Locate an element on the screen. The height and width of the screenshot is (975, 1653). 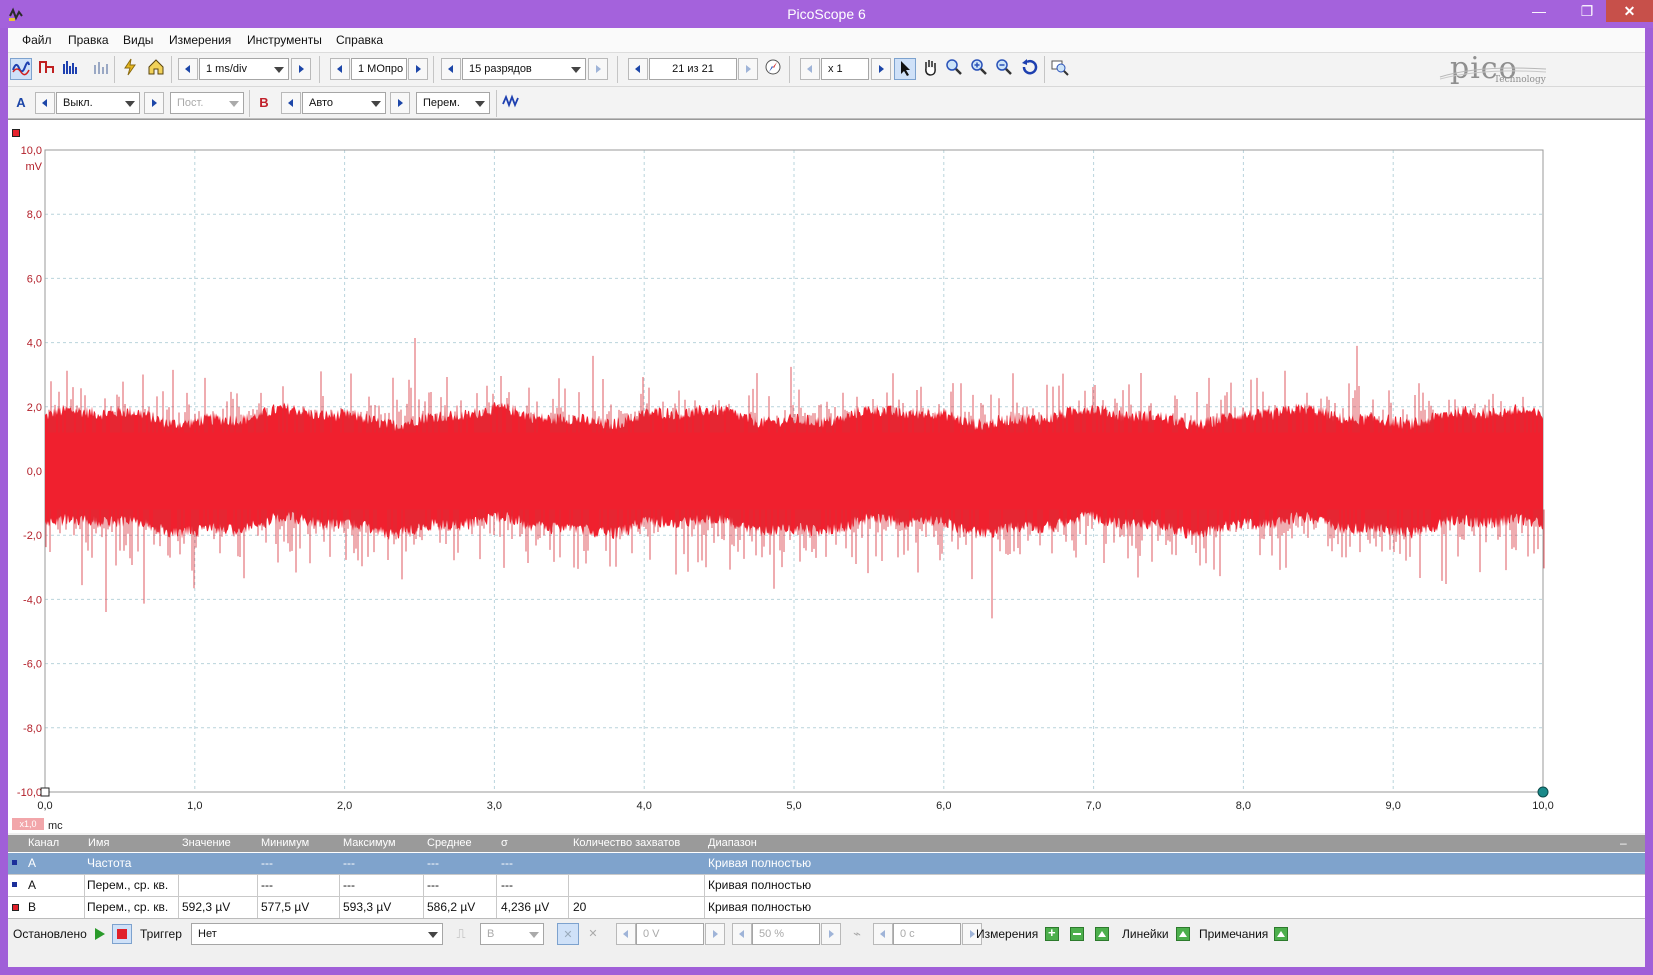
add-measurement-icon: + is located at coordinates (1052, 933).